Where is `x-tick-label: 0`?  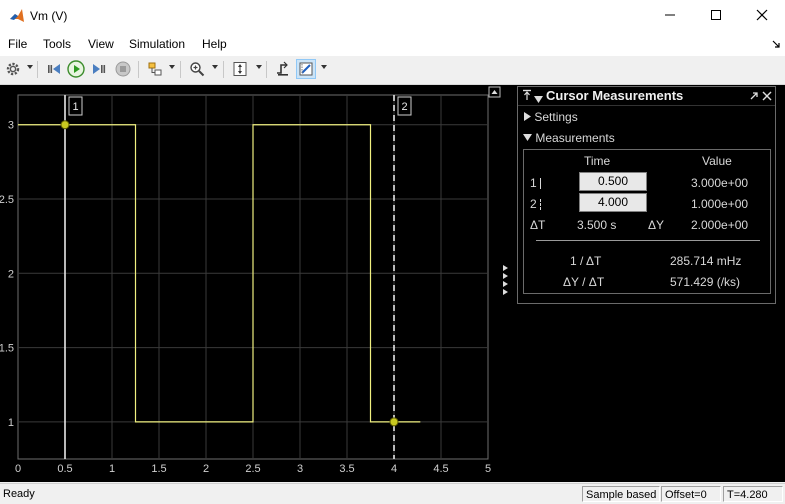 x-tick-label: 0 is located at coordinates (18, 469).